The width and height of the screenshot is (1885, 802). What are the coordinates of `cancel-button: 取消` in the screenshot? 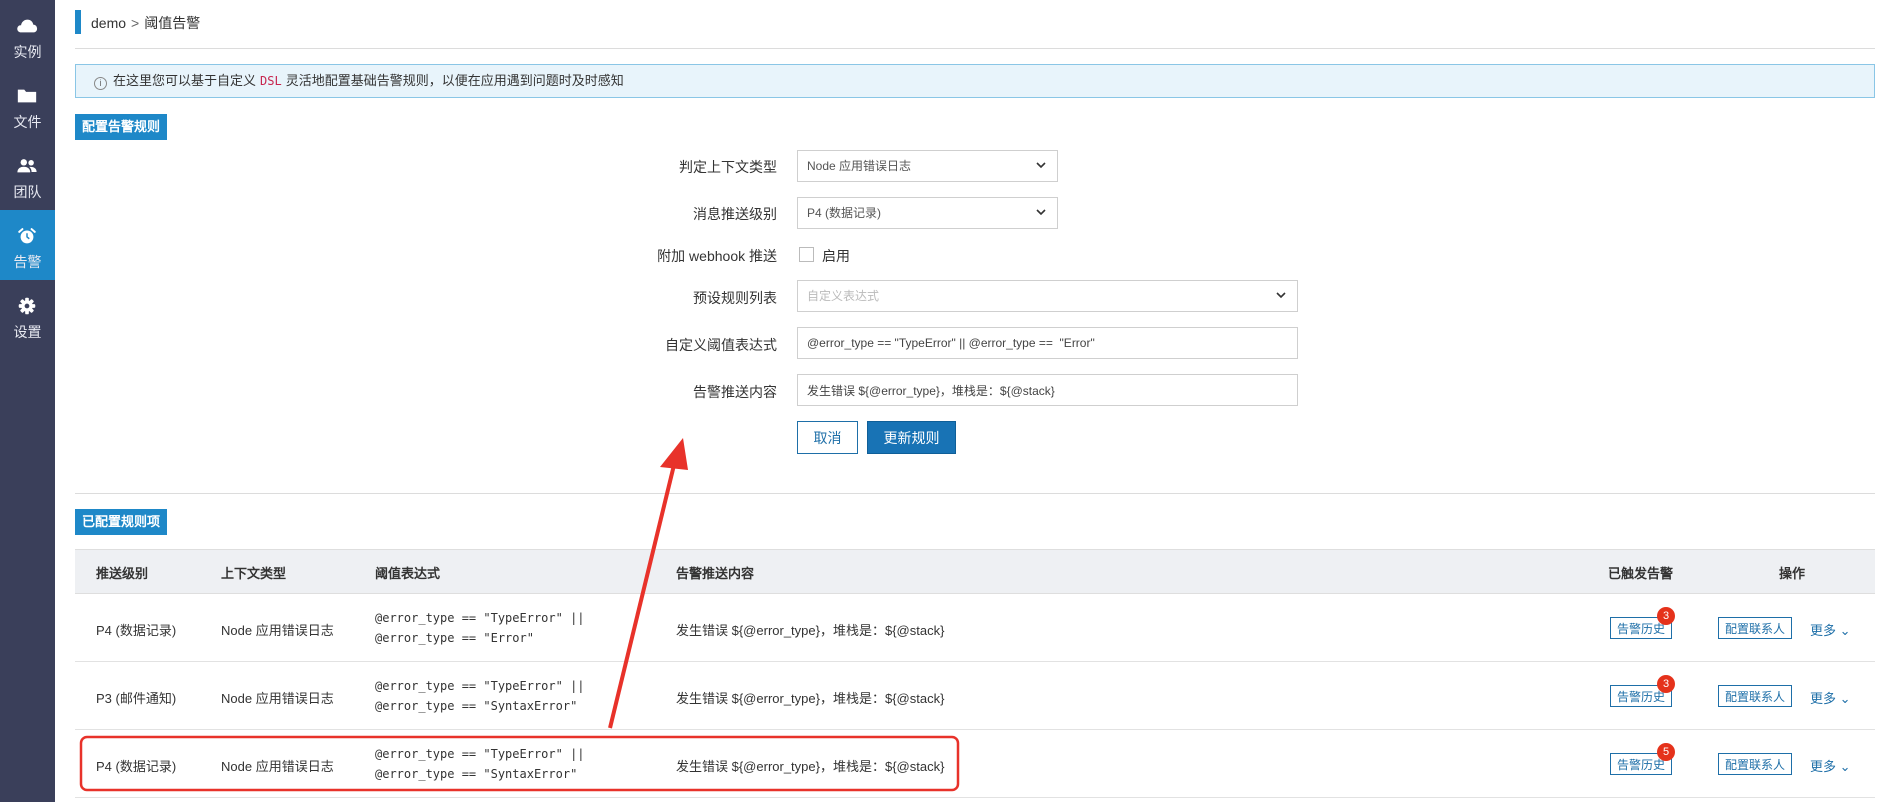 It's located at (827, 437).